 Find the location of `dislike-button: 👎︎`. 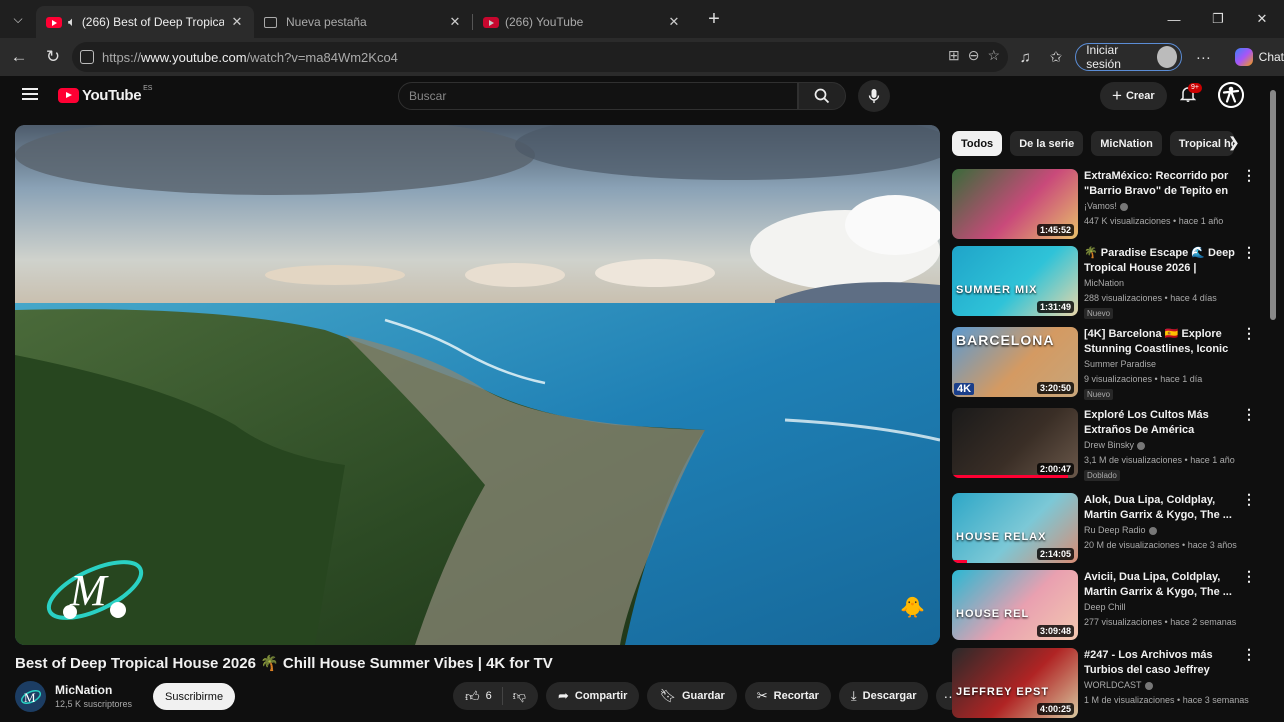

dislike-button: 👎︎ is located at coordinates (520, 696).